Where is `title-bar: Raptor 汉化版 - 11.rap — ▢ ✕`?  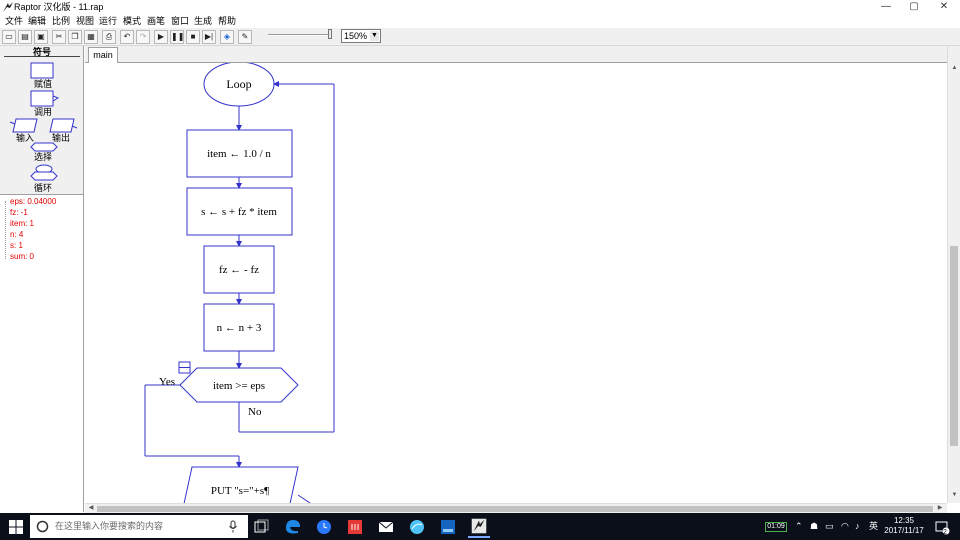
title-bar: Raptor 汉化版 - 11.rap — ▢ ✕ is located at coordinates (480, 7).